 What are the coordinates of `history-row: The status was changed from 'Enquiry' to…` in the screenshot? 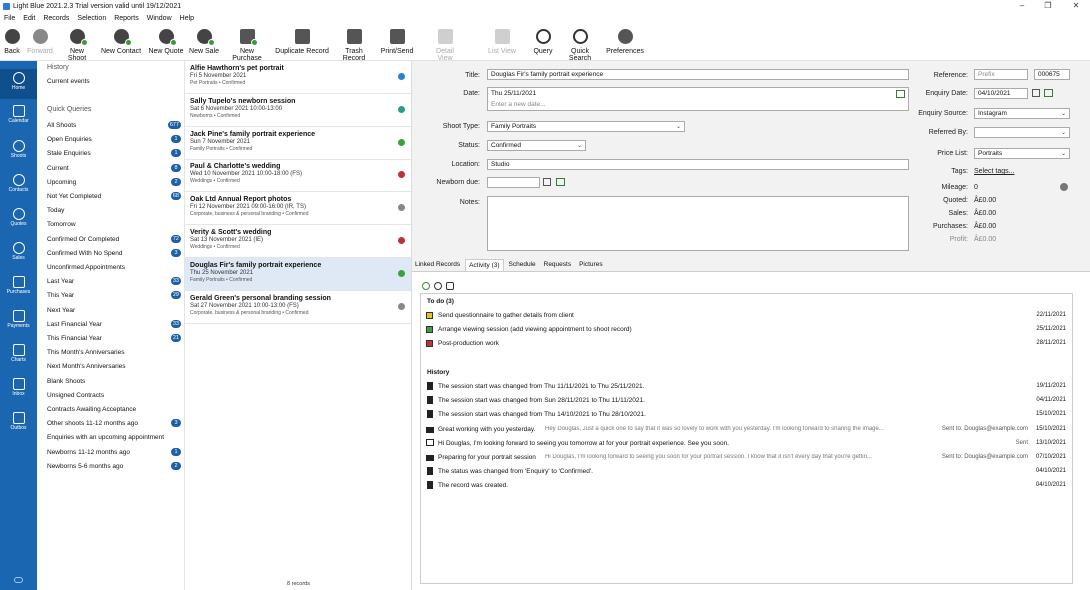 It's located at (746, 472).